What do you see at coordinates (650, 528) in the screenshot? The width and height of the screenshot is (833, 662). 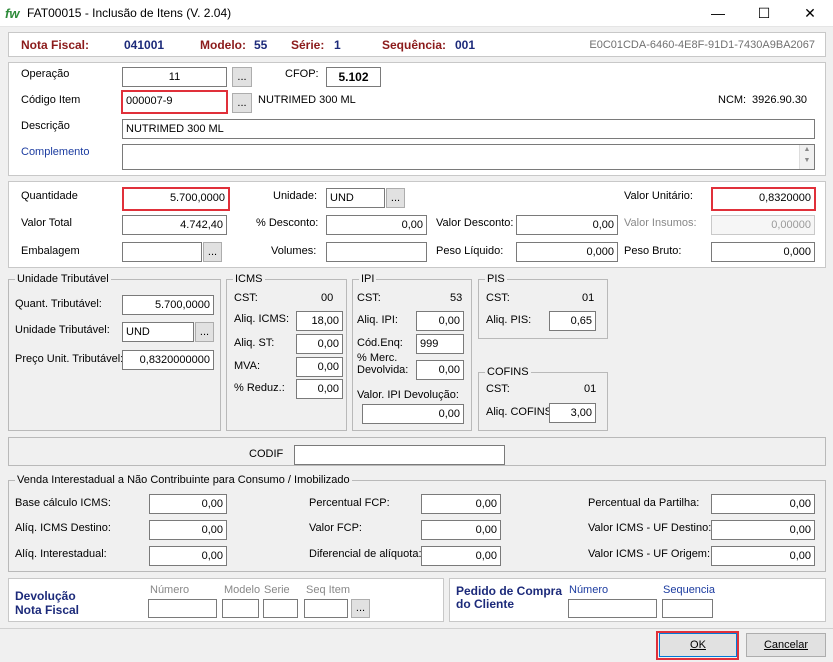 I see `valor-icms-uf-destino-label: Valor ICMS - UF Destino:` at bounding box center [650, 528].